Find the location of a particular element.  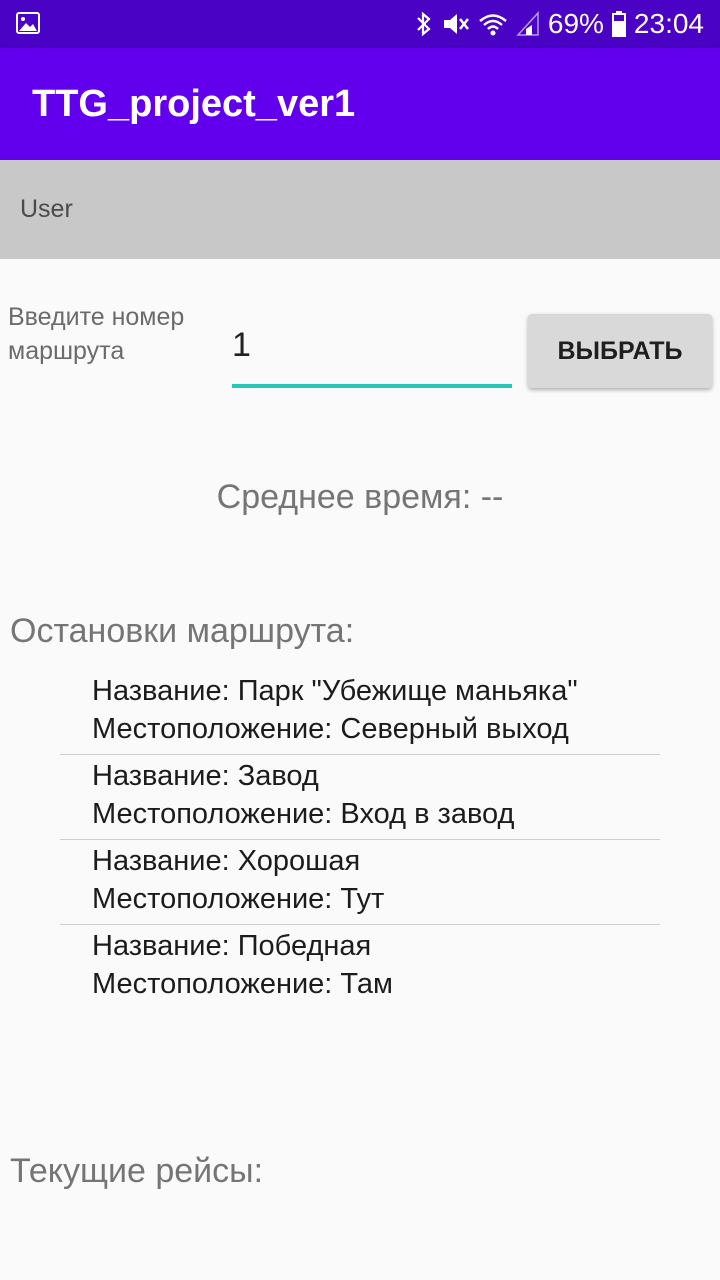

stop-name: Название: Завод is located at coordinates (205, 776).